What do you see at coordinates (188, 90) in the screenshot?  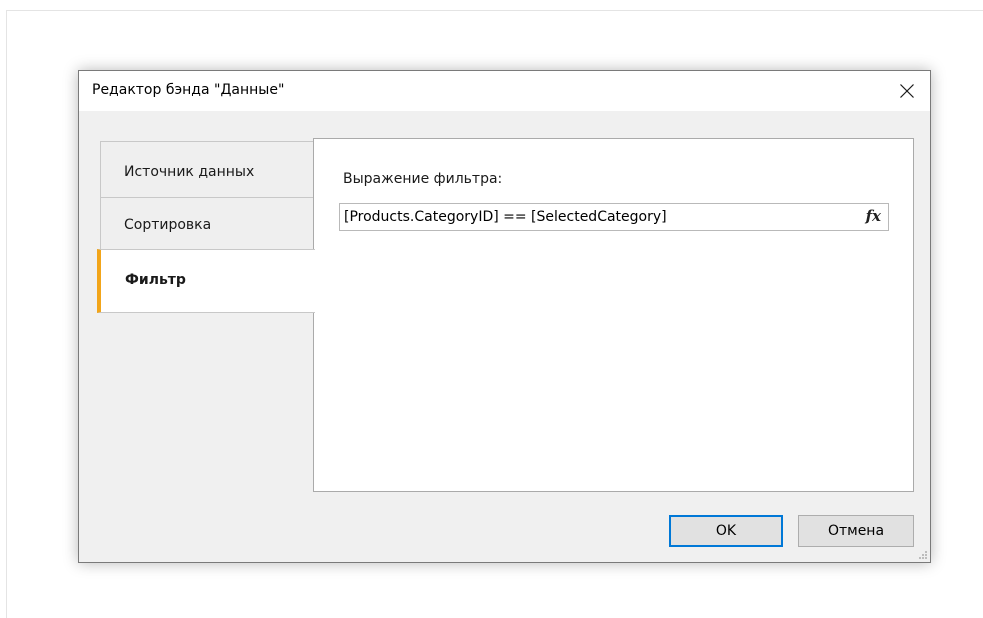 I see `dialog-title: Редактор бэнда "Данные"` at bounding box center [188, 90].